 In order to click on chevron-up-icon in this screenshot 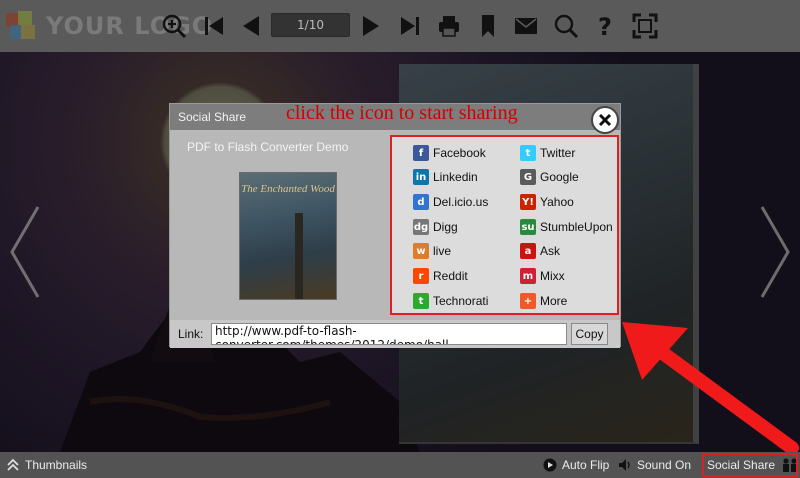, I will do `click(13, 464)`.